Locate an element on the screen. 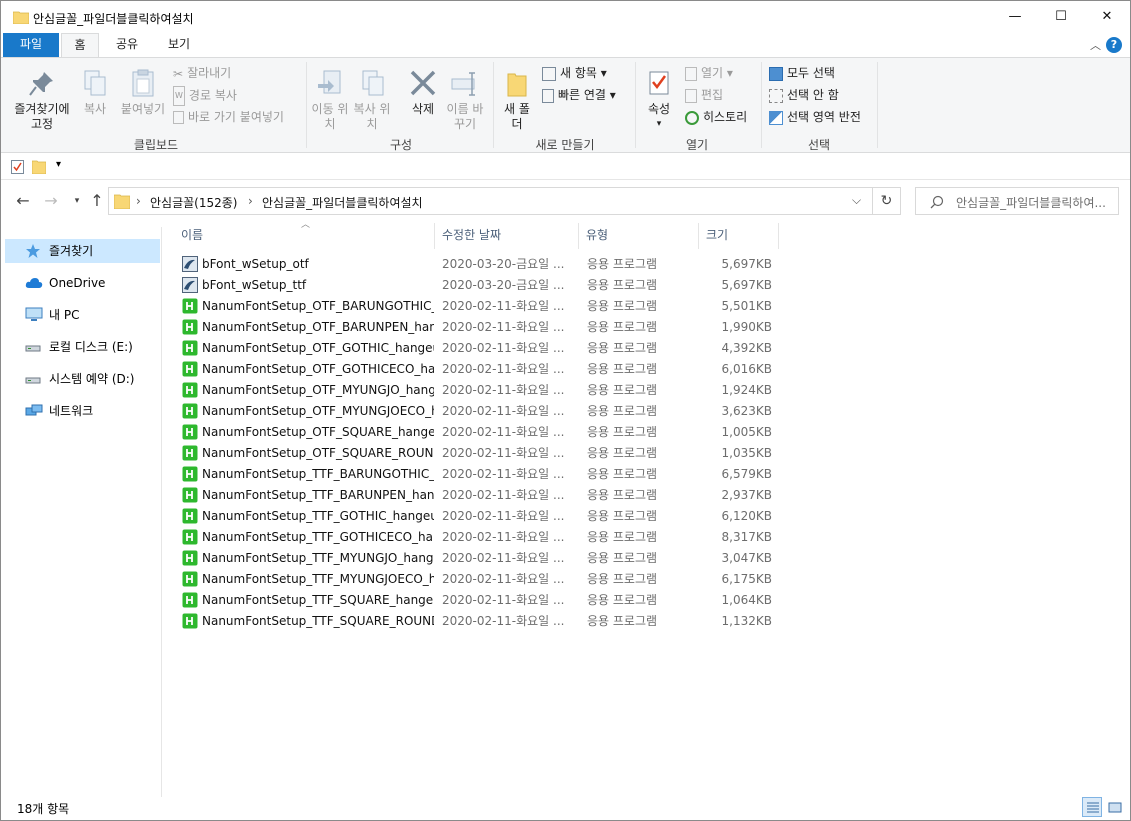 The width and height of the screenshot is (1131, 821). chevron-down-icon: ⌵ is located at coordinates (856, 200).